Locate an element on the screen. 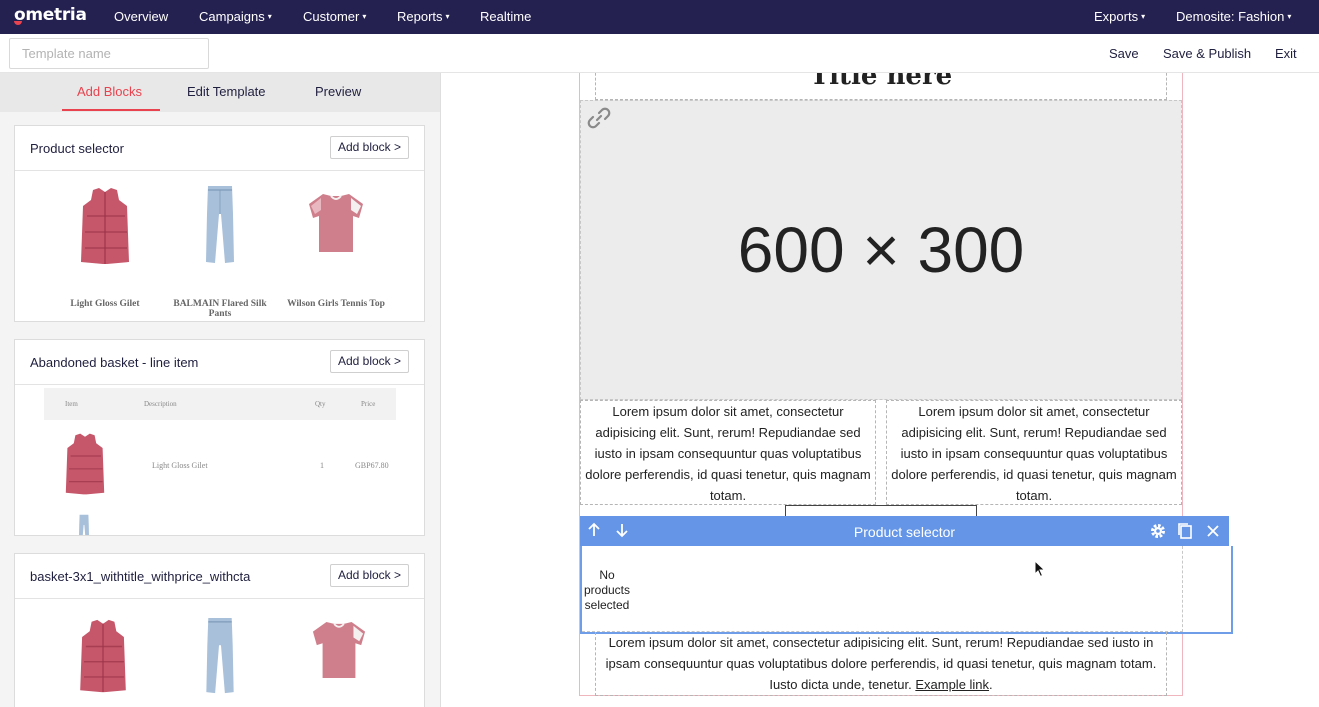 This screenshot has height=707, width=1319. mouse-cursor-icon is located at coordinates (1040, 569).